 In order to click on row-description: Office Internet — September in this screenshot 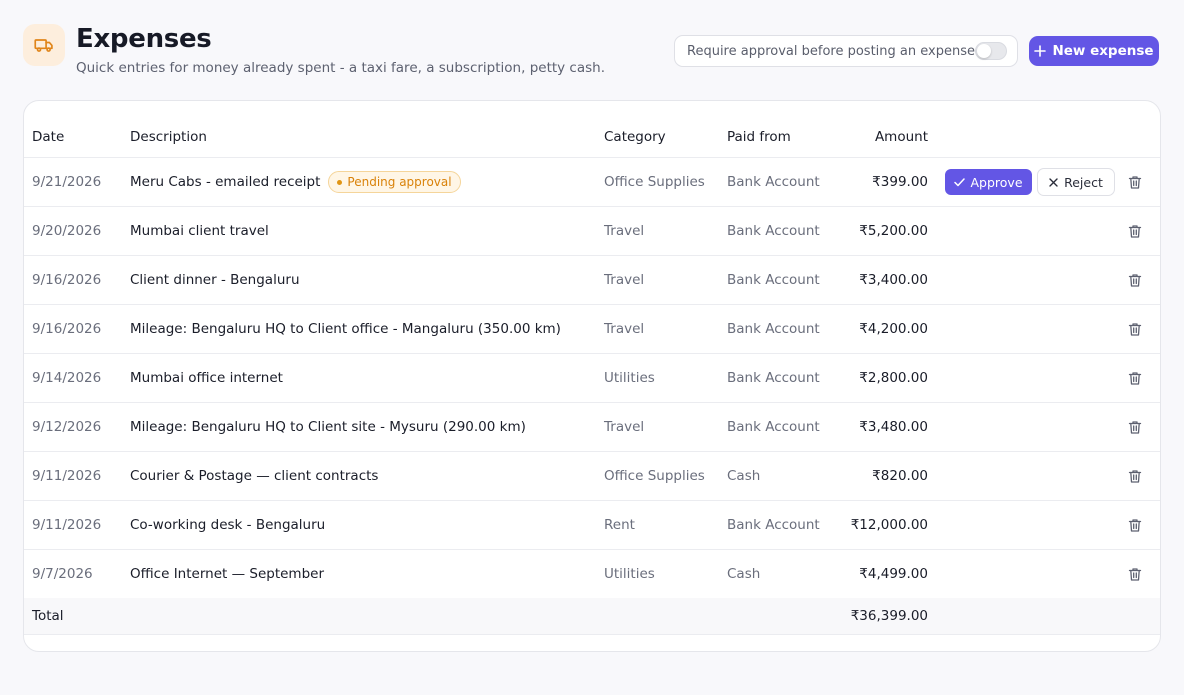, I will do `click(227, 574)`.